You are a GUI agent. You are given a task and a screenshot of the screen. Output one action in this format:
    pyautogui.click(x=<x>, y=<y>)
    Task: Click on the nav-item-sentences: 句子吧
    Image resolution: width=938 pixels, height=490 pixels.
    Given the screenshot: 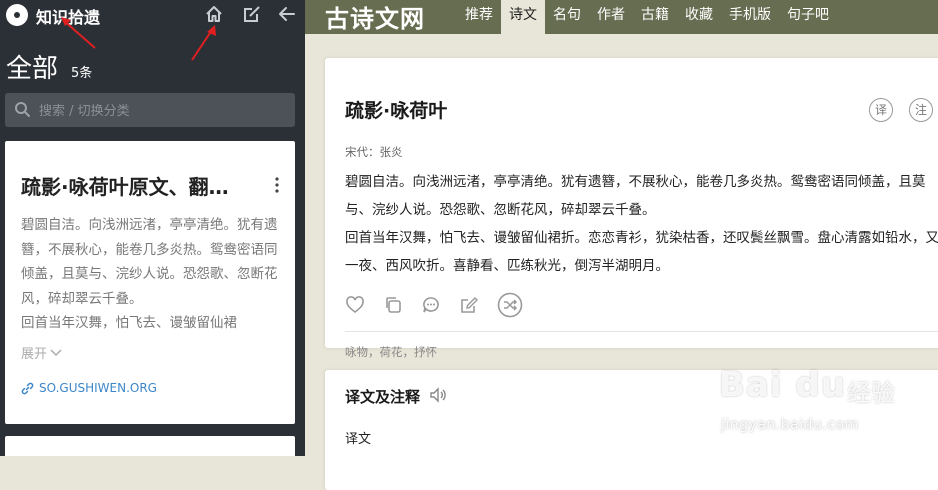 What is the action you would take?
    pyautogui.click(x=808, y=17)
    